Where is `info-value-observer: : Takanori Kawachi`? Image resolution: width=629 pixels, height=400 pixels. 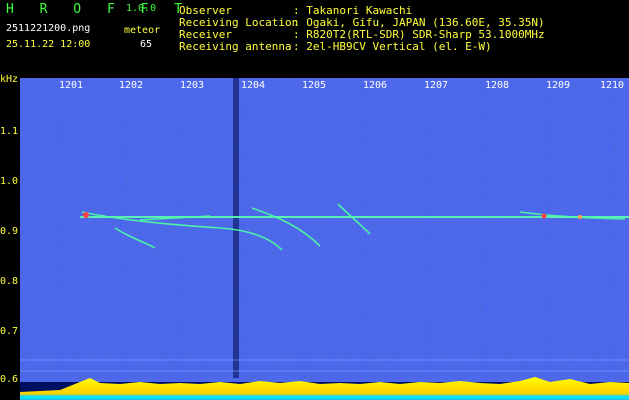
info-value-observer: : Takanori Kawachi is located at coordinates (353, 10).